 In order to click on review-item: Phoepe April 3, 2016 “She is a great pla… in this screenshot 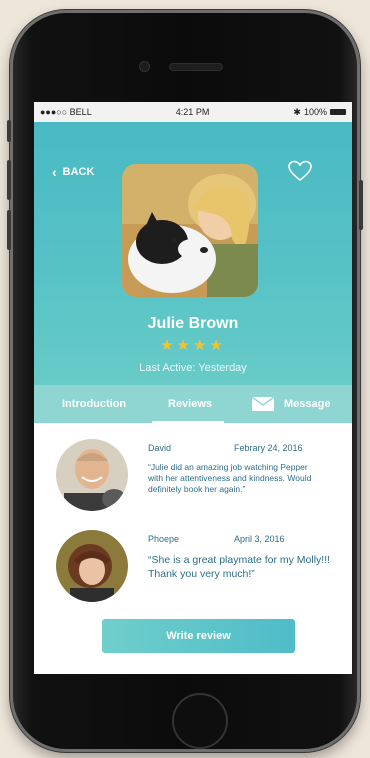, I will do `click(196, 568)`.